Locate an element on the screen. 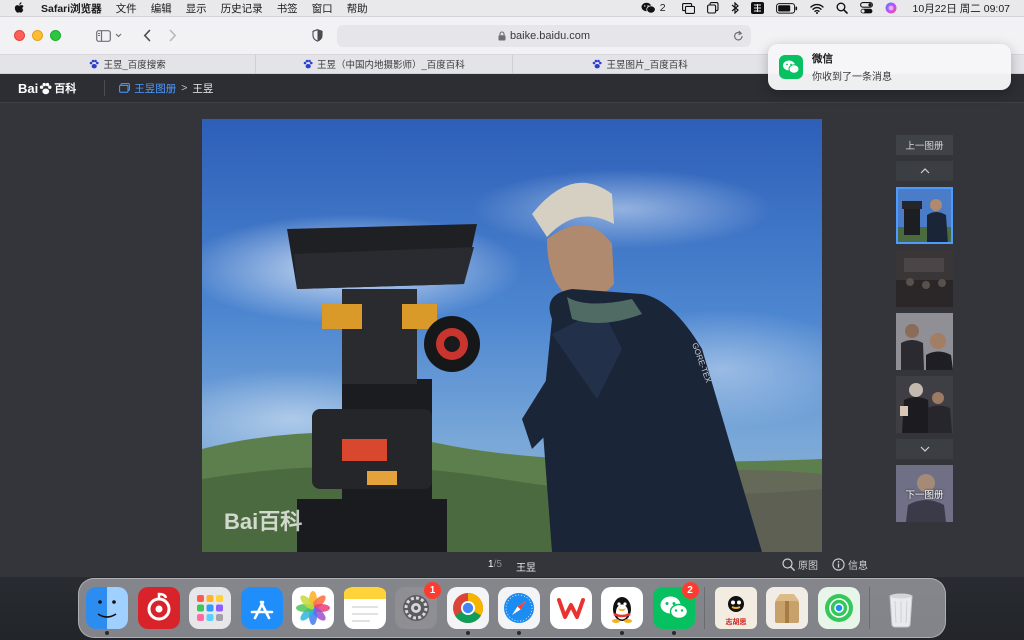  photo-info-button: 信息 is located at coordinates (850, 564).